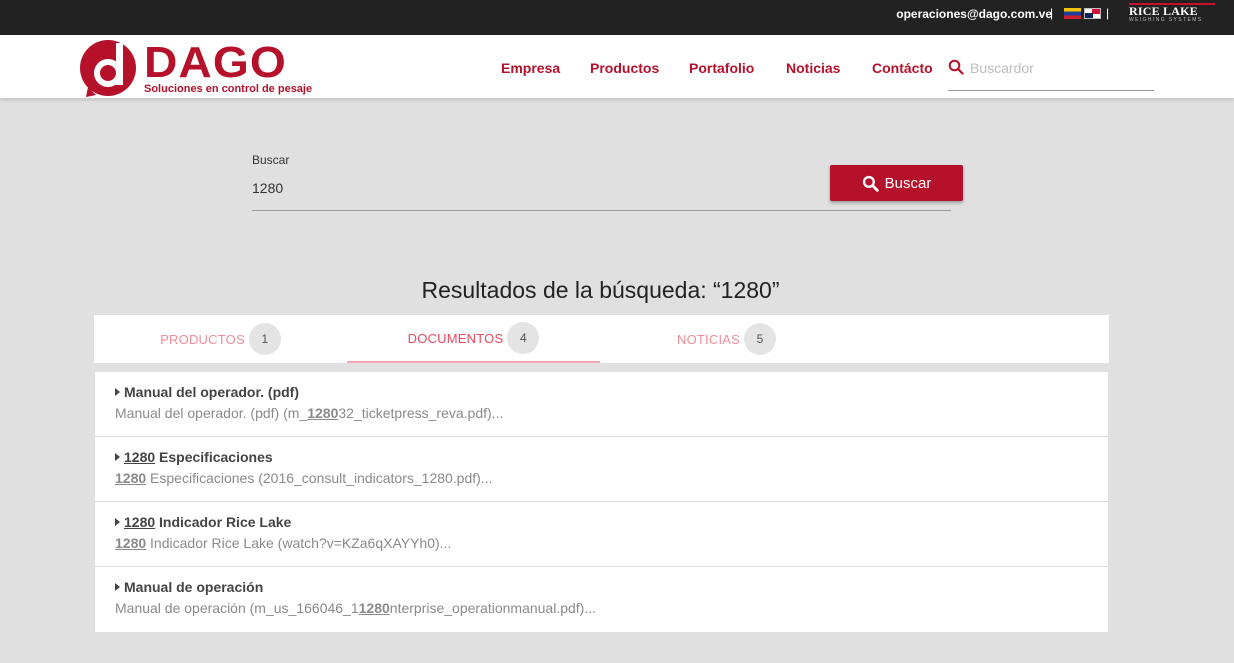 This screenshot has height=663, width=1234. What do you see at coordinates (223, 522) in the screenshot?
I see `title-text: Indicador Rice Lake` at bounding box center [223, 522].